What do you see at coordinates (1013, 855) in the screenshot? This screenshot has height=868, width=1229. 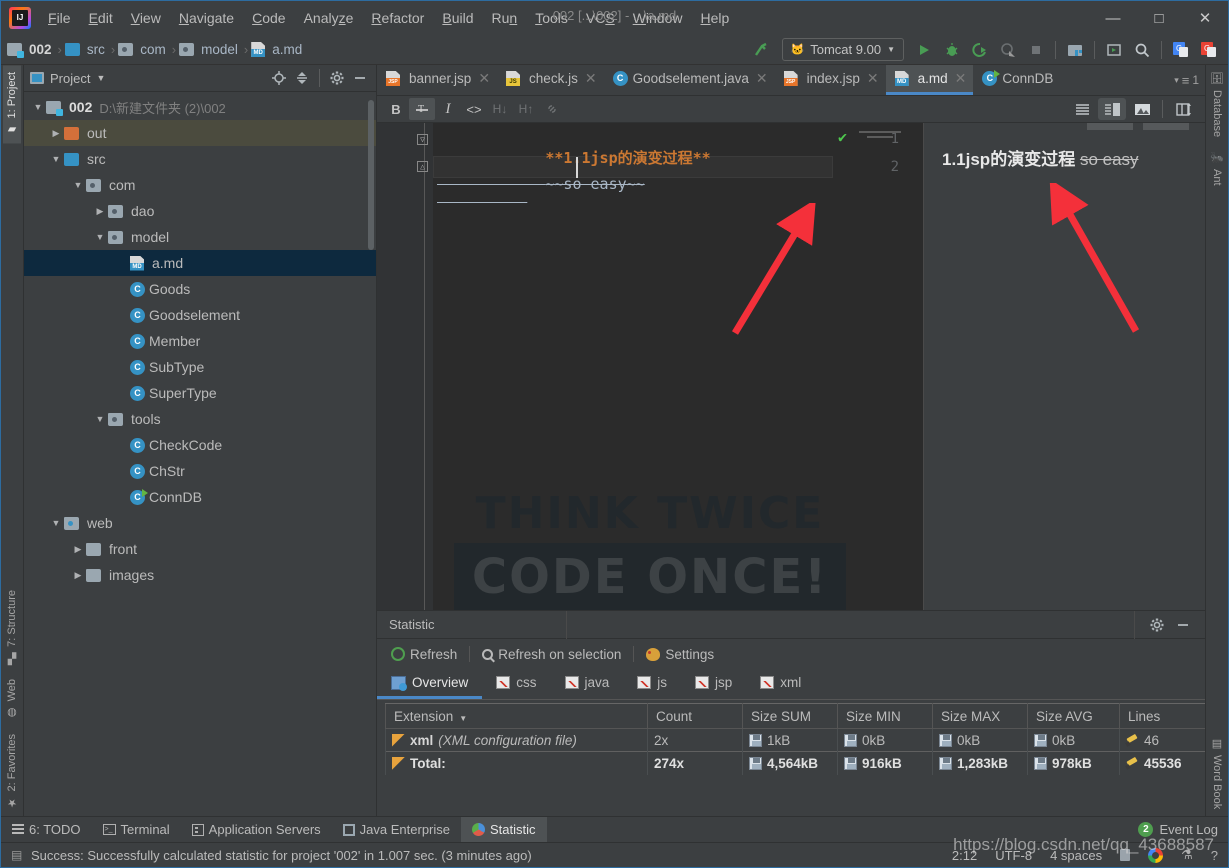 I see `file-encoding: UTF-8` at bounding box center [1013, 855].